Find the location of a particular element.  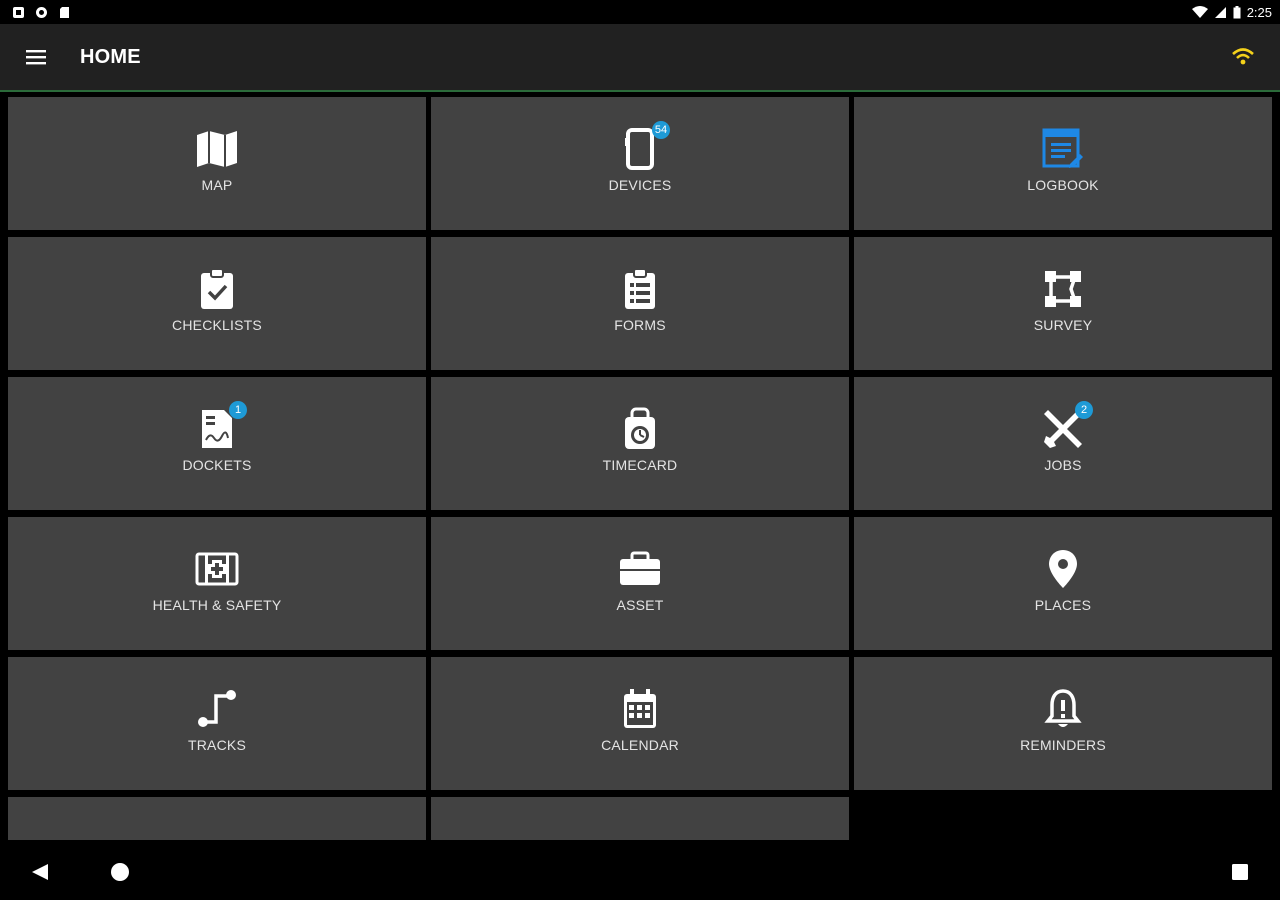

dockets-icon: 1 is located at coordinates (221, 426).